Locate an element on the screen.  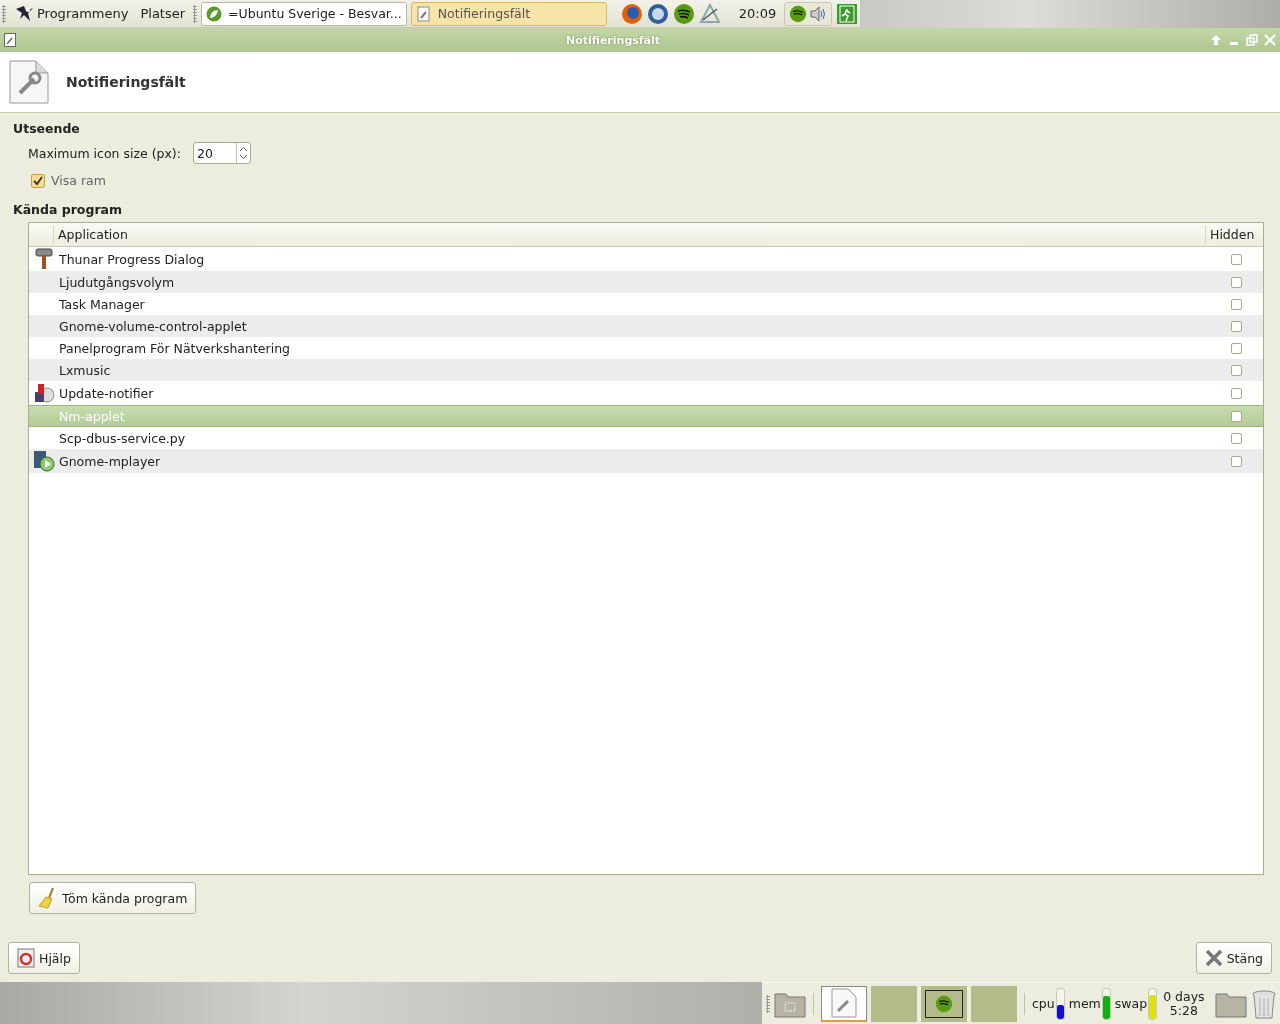
close-button: Stäng is located at coordinates (1233, 958).